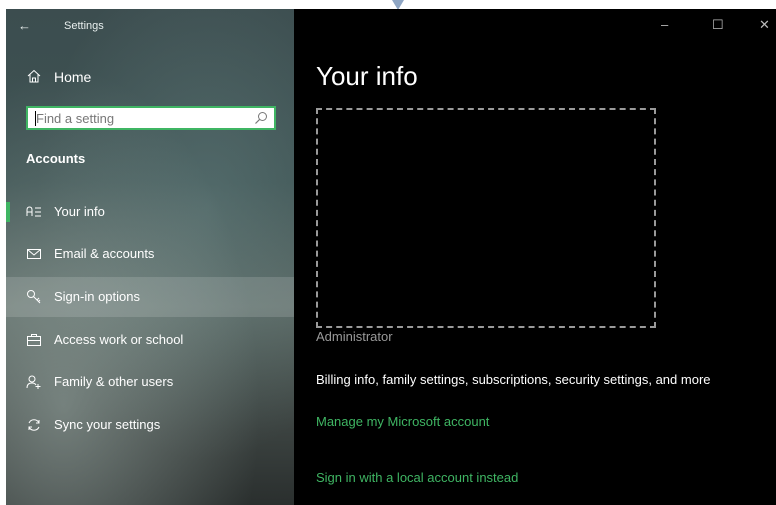 The width and height of the screenshot is (776, 505). I want to click on sidebar-item-access-work-school: Access work or school, so click(150, 340).